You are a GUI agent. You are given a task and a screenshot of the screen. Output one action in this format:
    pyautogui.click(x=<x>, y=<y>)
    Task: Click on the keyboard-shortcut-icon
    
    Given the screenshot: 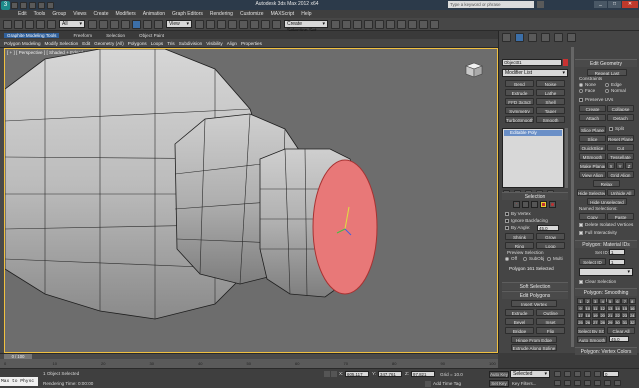 What is the action you would take?
    pyautogui.click(x=221, y=24)
    